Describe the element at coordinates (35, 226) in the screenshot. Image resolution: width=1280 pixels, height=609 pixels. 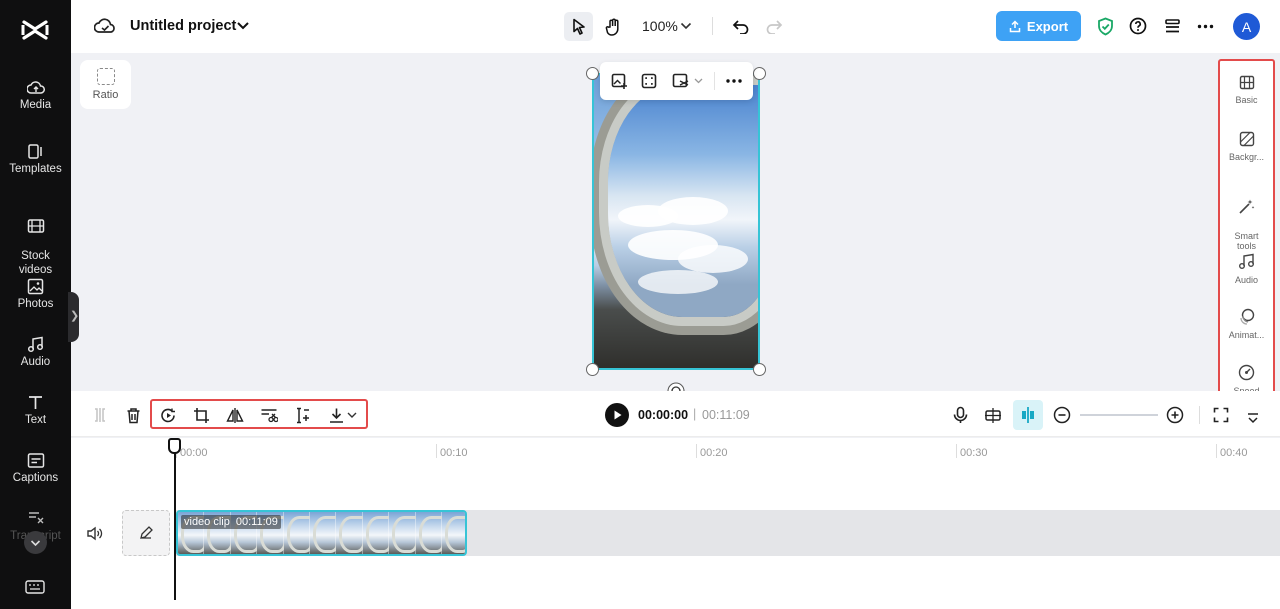
I see `film-icon` at that location.